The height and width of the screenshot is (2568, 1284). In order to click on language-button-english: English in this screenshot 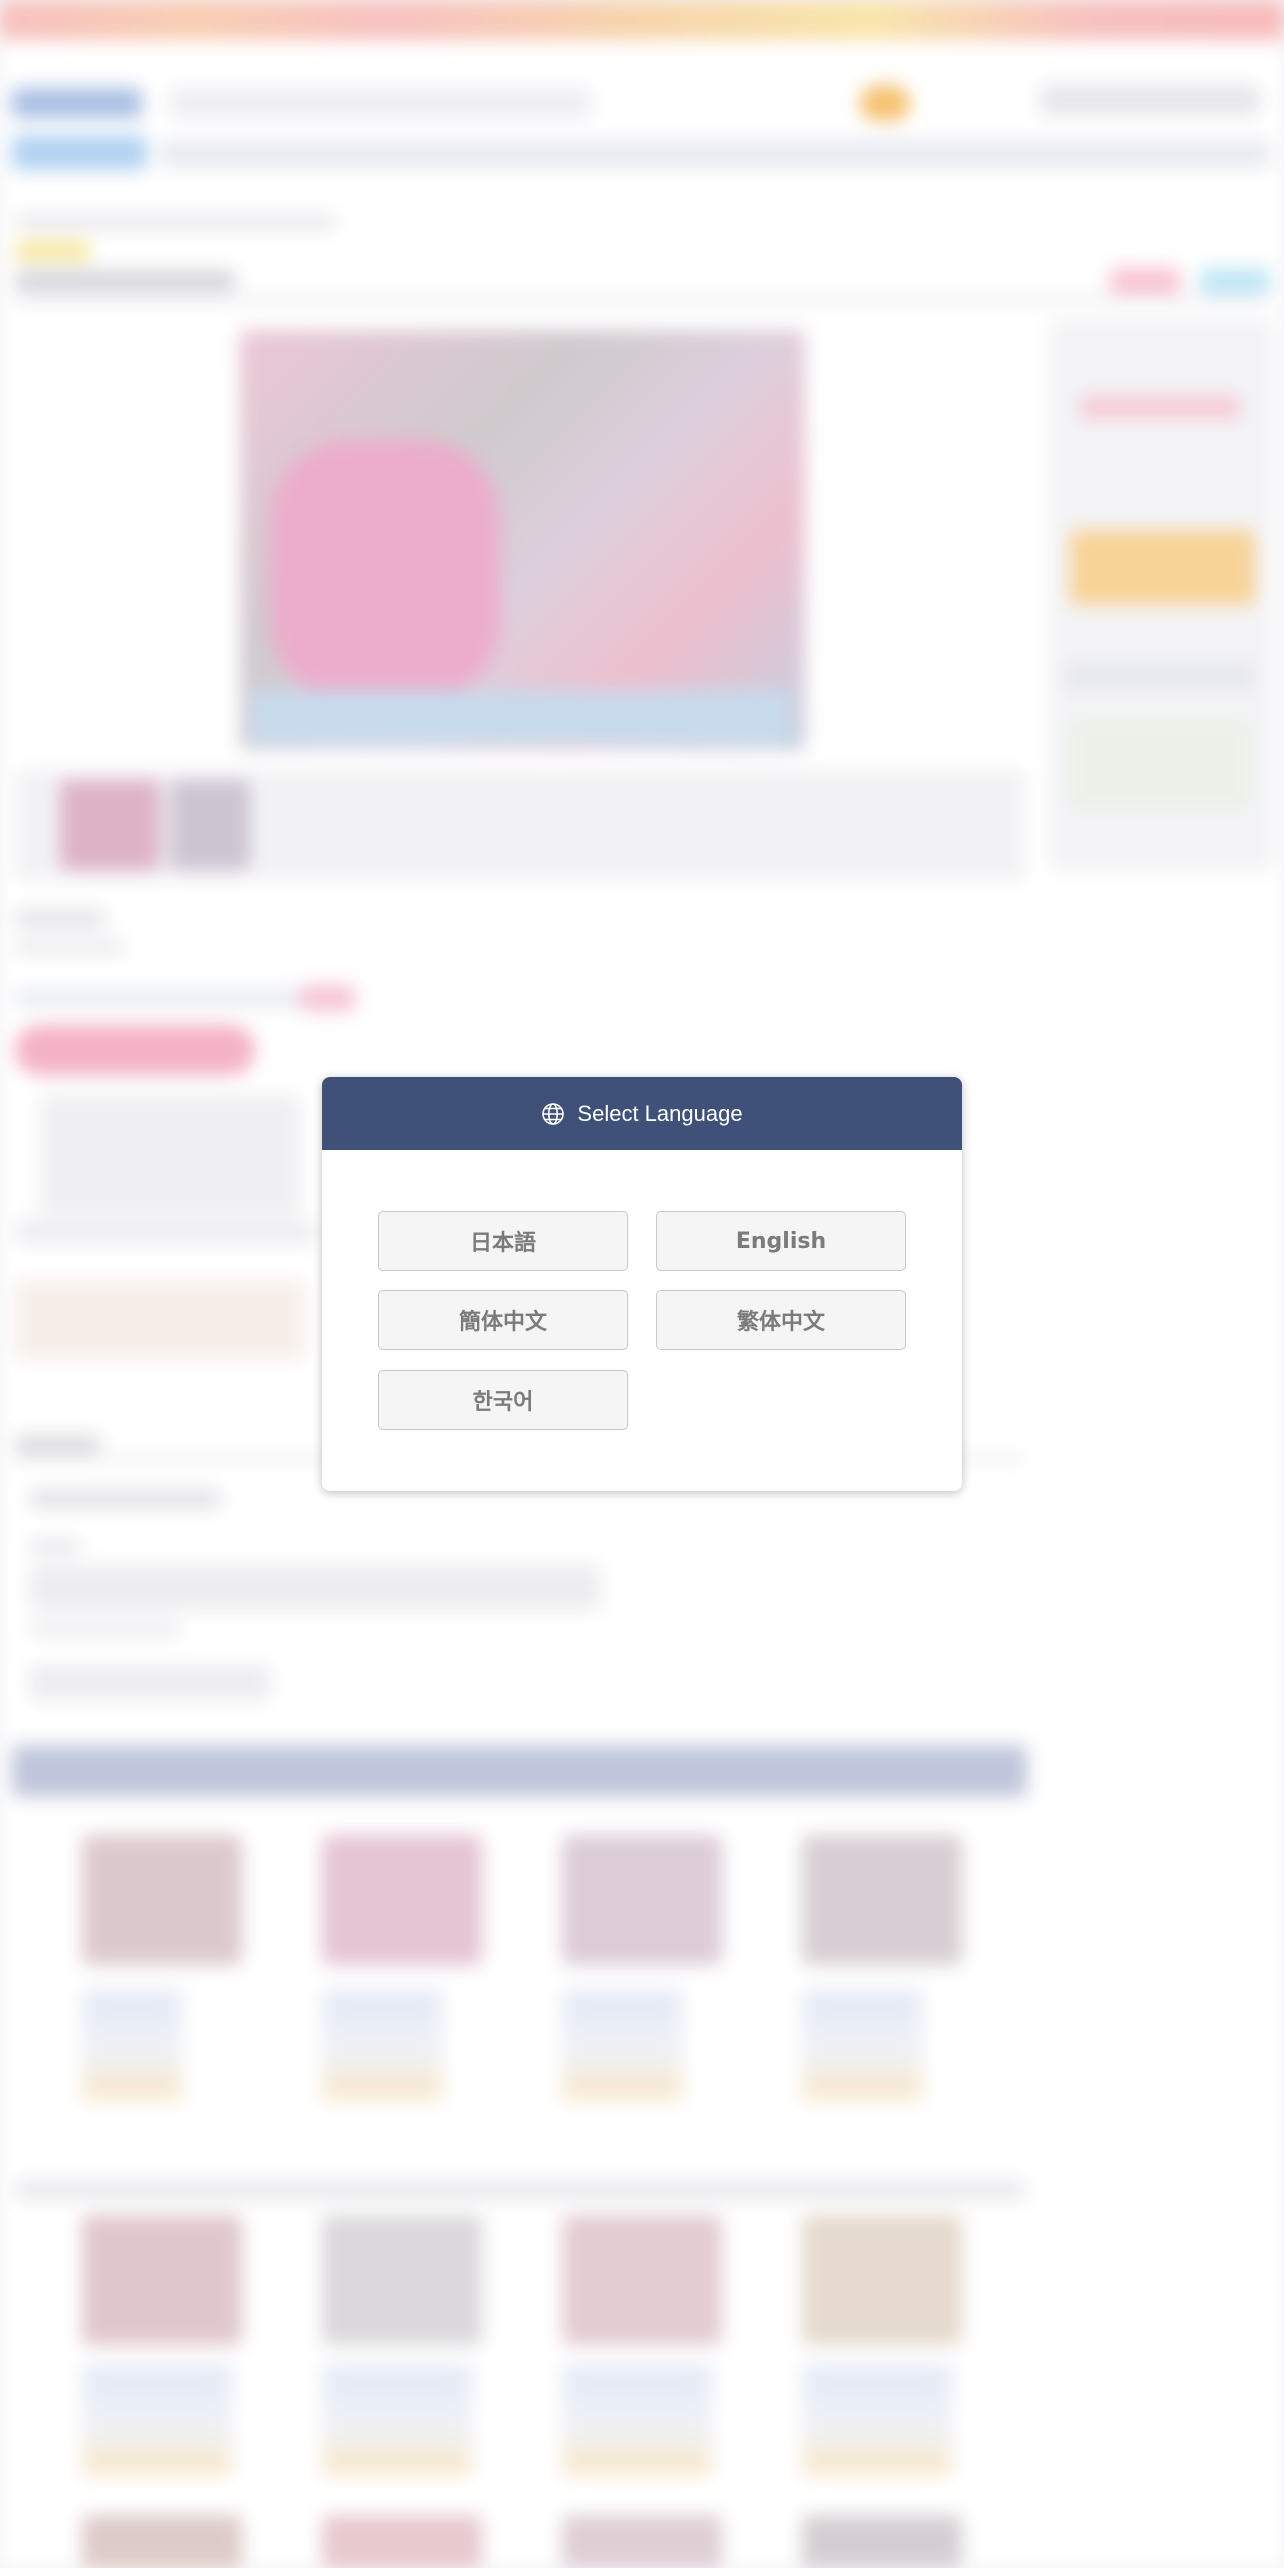, I will do `click(781, 1241)`.